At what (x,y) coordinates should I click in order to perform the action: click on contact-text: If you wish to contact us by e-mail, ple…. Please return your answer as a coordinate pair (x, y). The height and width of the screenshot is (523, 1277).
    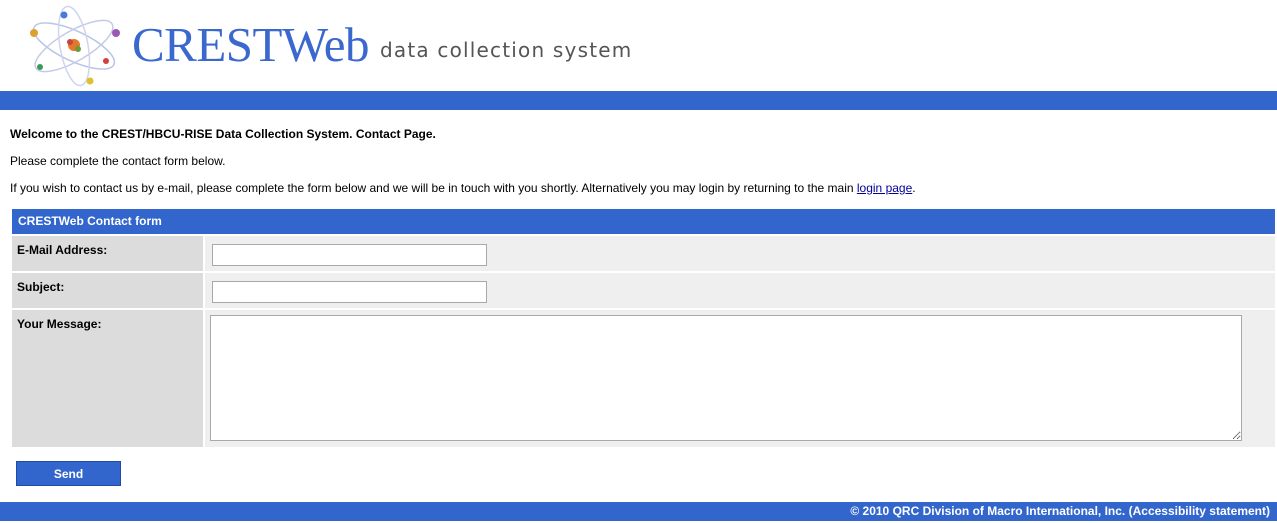
    Looking at the image, I should click on (433, 188).